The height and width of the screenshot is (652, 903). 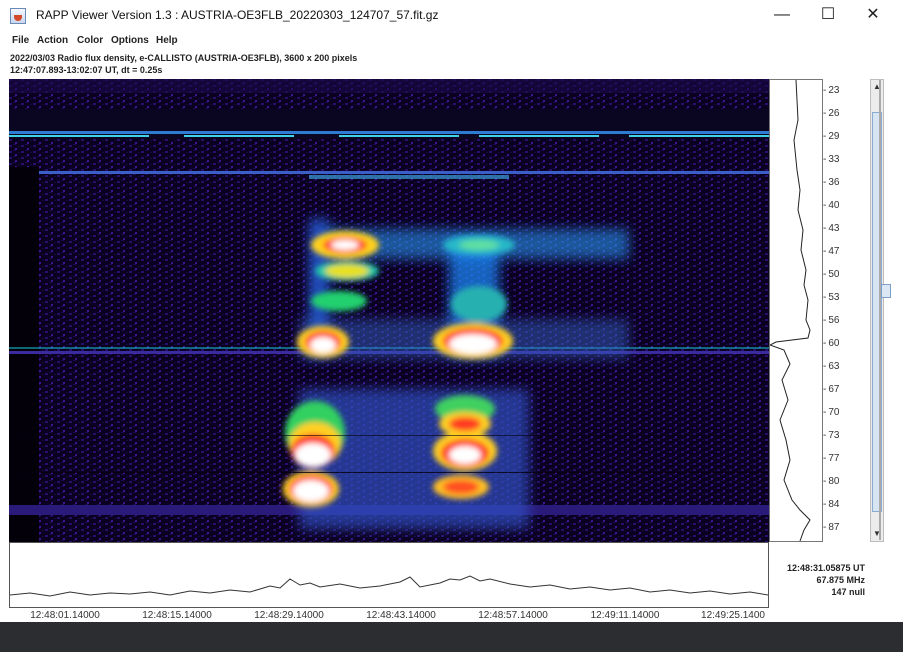 I want to click on freq-tick: 33, so click(x=831, y=159).